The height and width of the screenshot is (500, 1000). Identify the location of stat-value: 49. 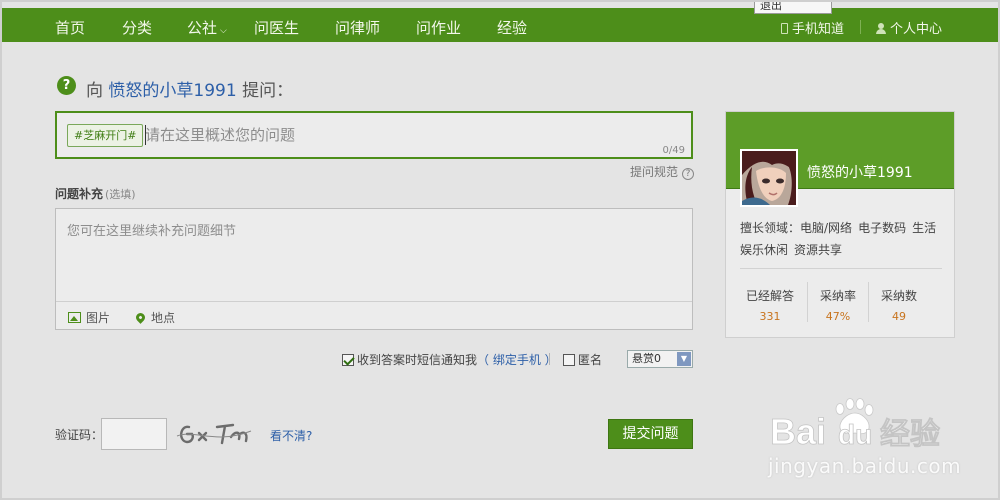
(899, 316).